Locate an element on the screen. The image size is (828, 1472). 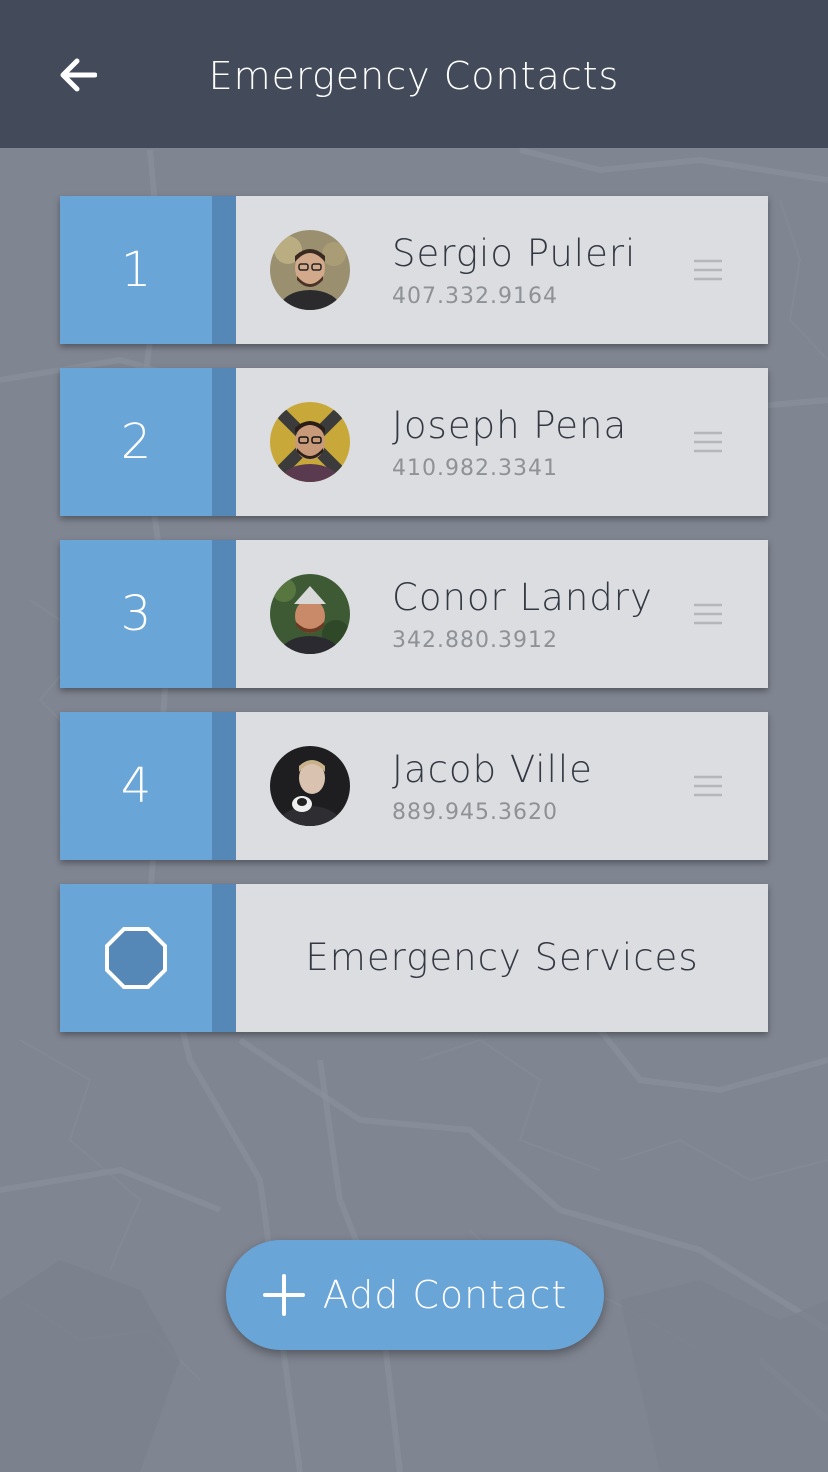
header-bar: Emergency Contacts is located at coordinates (414, 74).